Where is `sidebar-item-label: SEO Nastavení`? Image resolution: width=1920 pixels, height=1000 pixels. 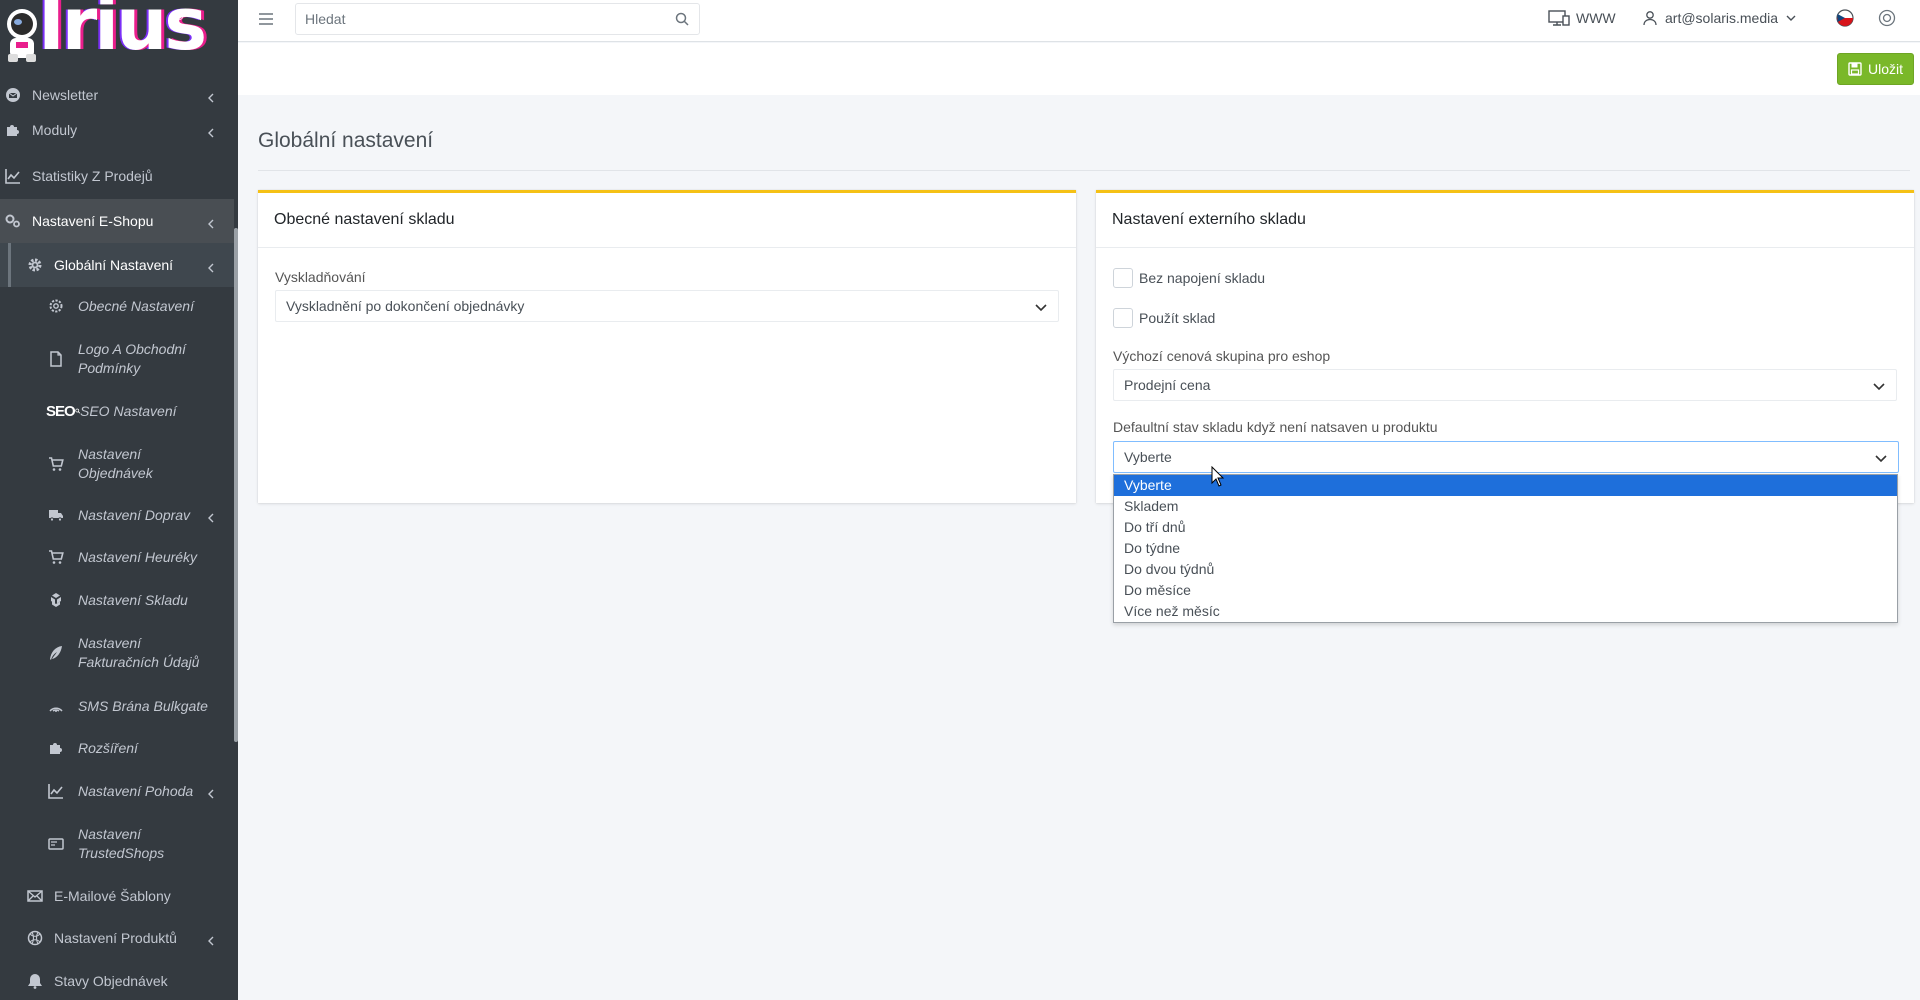 sidebar-item-label: SEO Nastavení is located at coordinates (128, 410).